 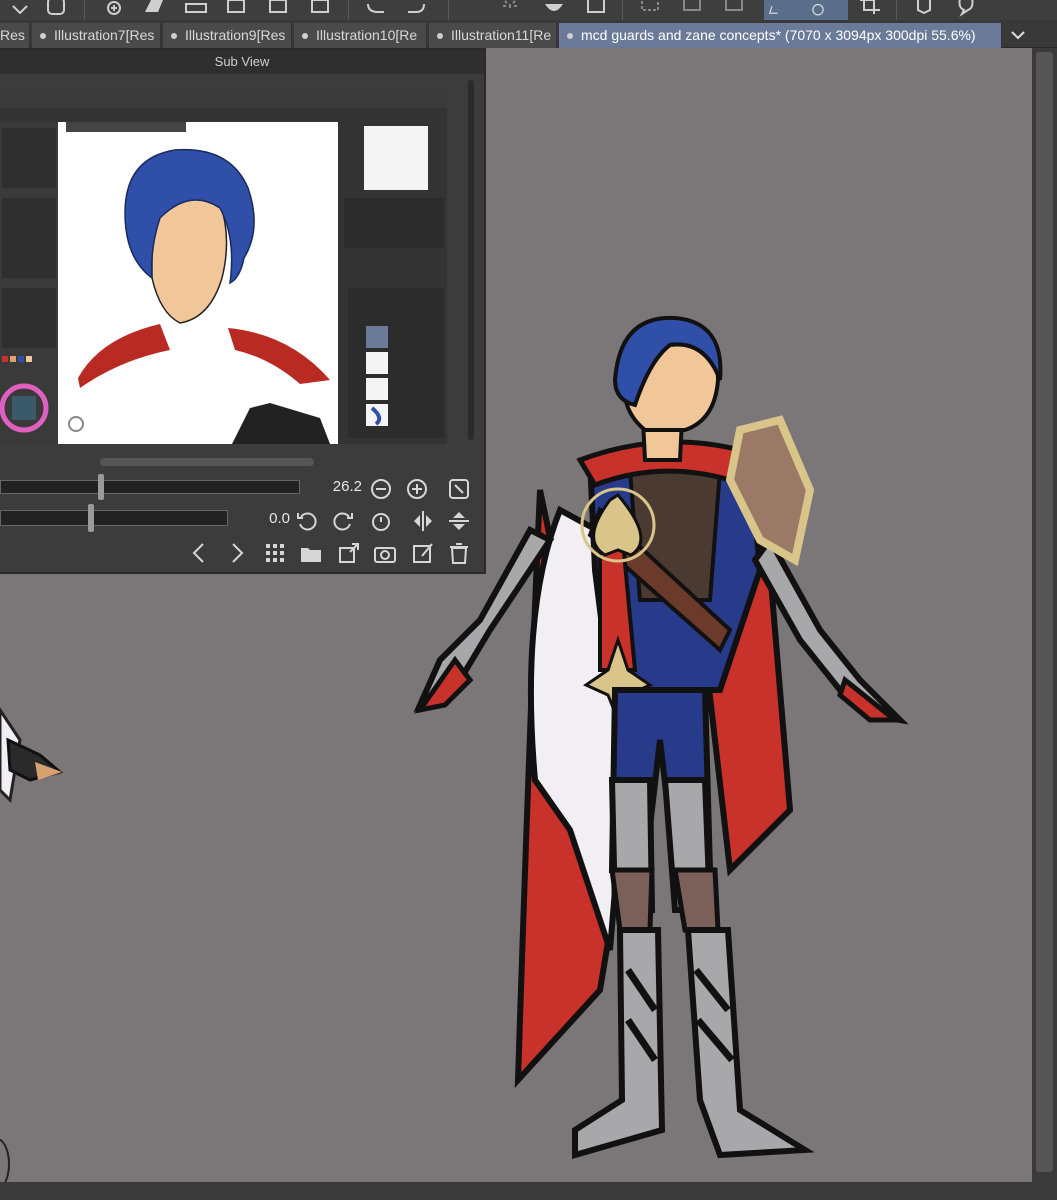 What do you see at coordinates (381, 521) in the screenshot?
I see `reset-rotation-icon` at bounding box center [381, 521].